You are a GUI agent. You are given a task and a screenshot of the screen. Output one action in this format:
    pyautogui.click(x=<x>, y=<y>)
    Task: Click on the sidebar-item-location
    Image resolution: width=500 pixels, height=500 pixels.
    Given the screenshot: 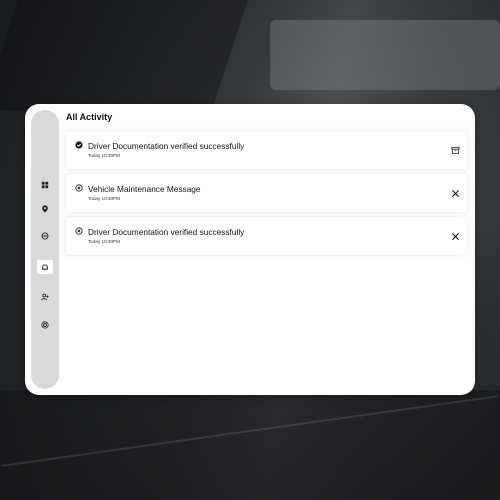 What is the action you would take?
    pyautogui.click(x=45, y=209)
    